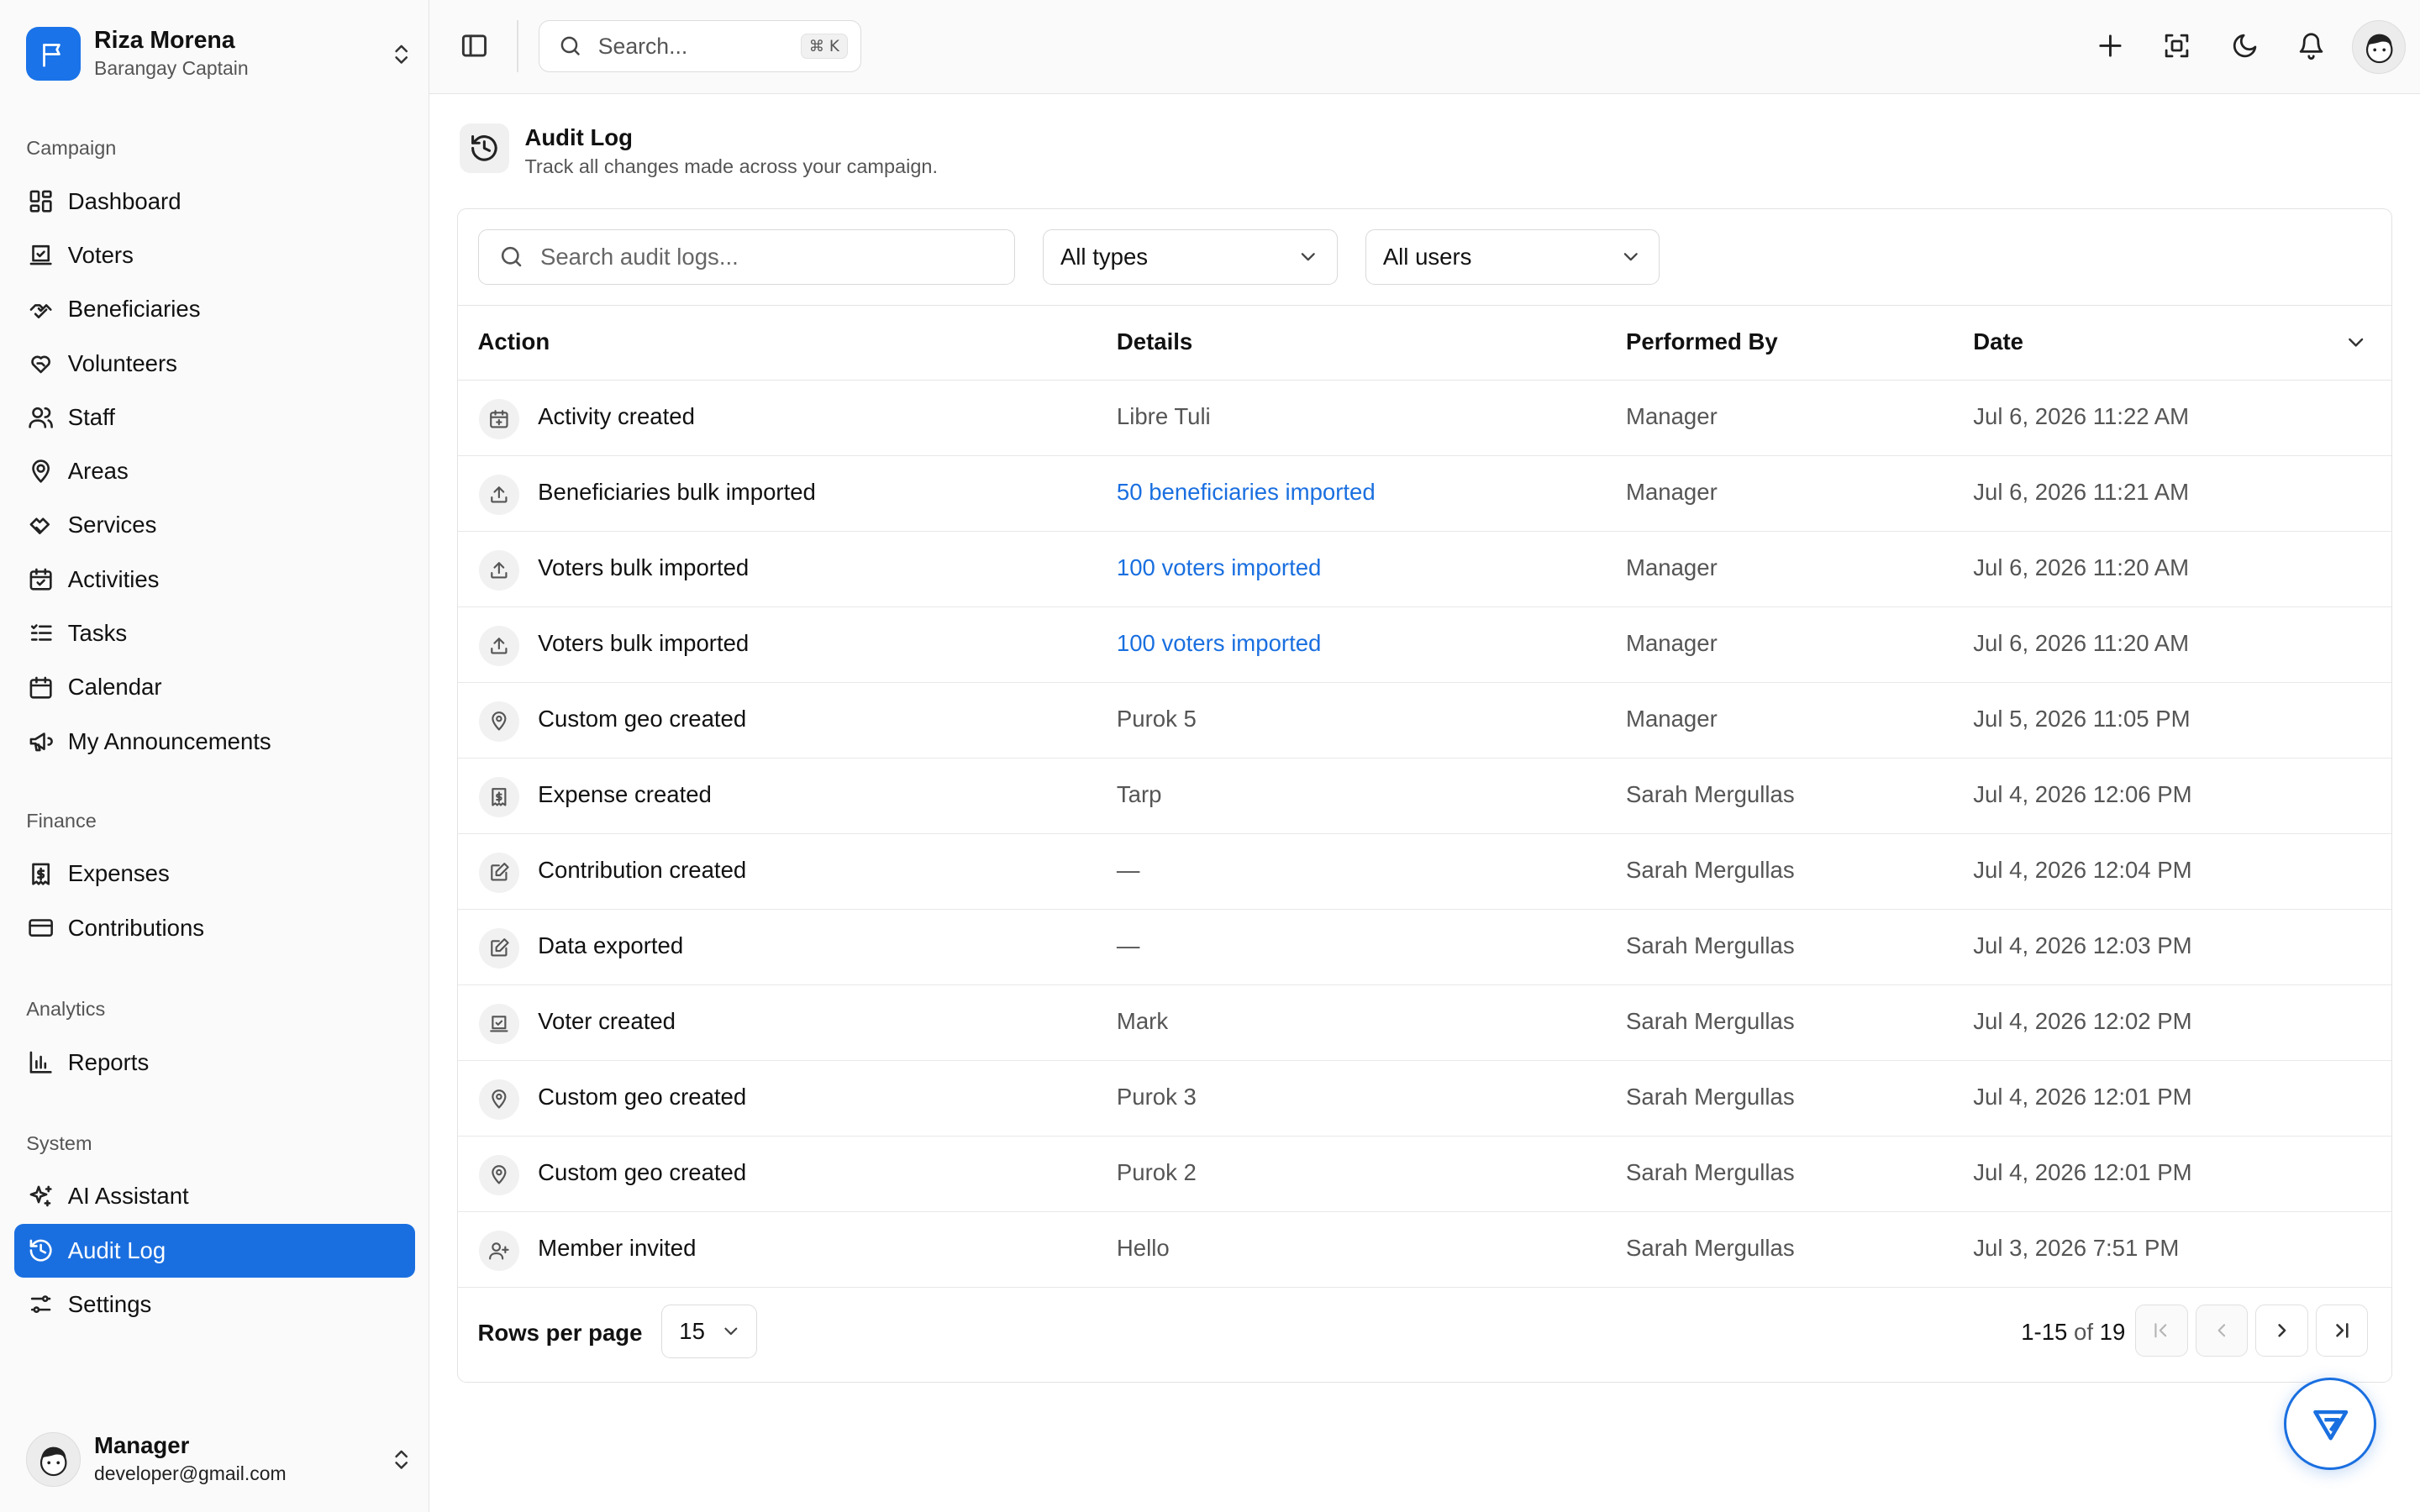 The width and height of the screenshot is (2420, 1512). What do you see at coordinates (41, 201) in the screenshot?
I see `dashboard-icon` at bounding box center [41, 201].